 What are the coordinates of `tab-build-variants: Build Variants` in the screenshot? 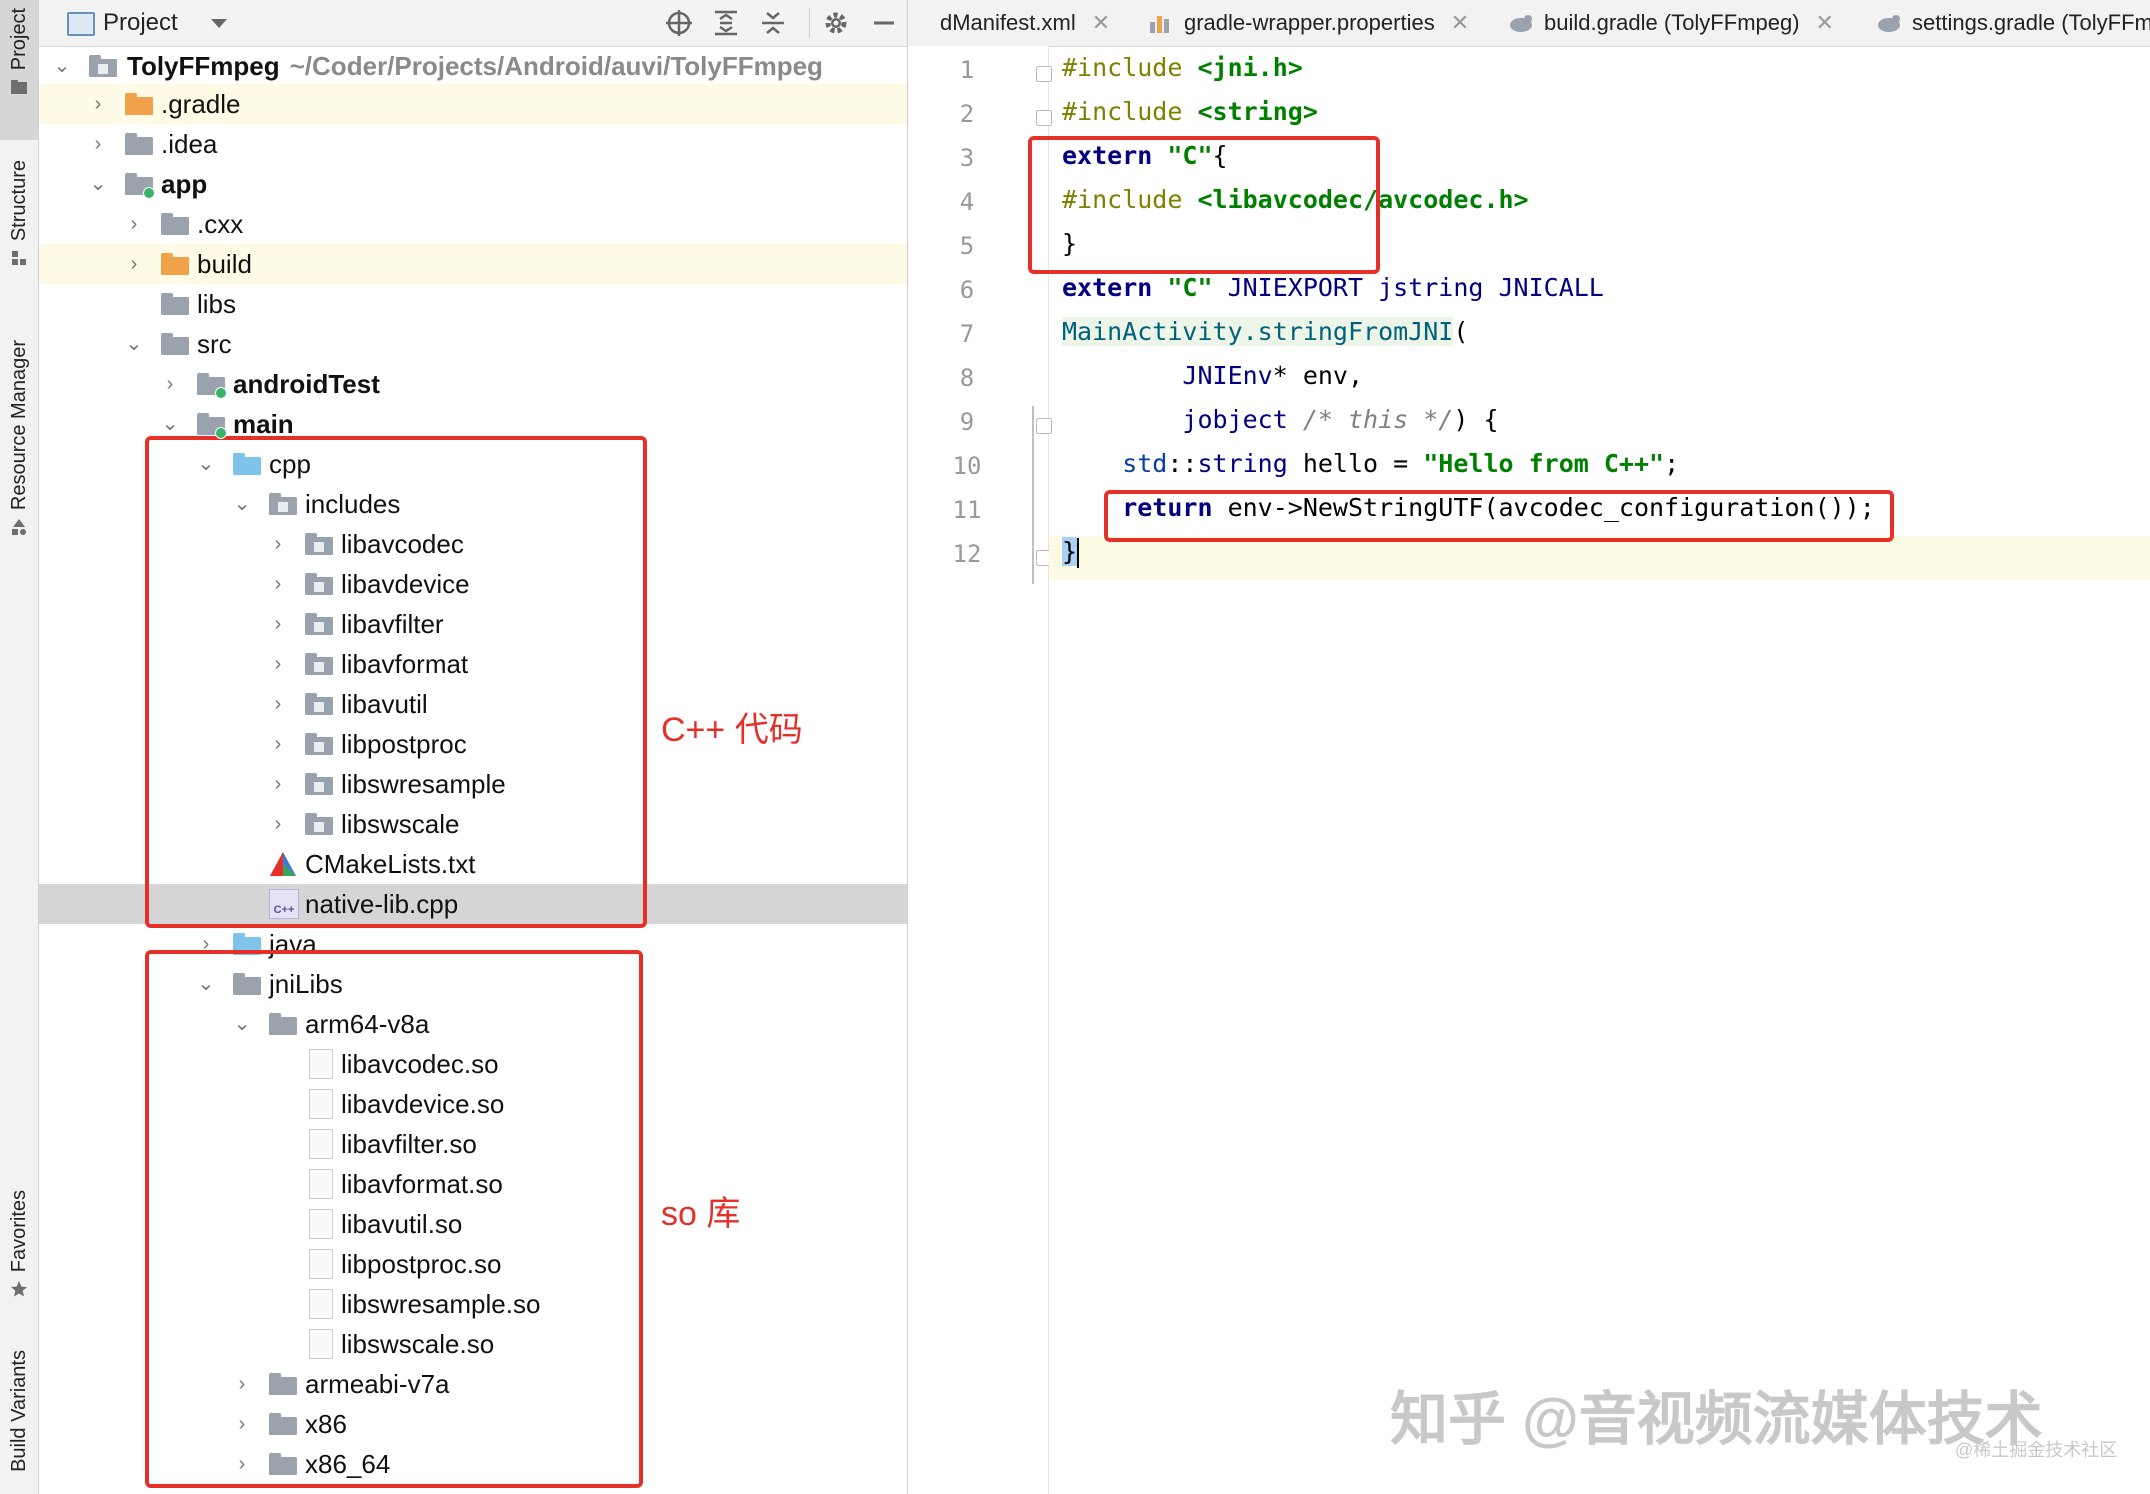 It's located at (19, 1417).